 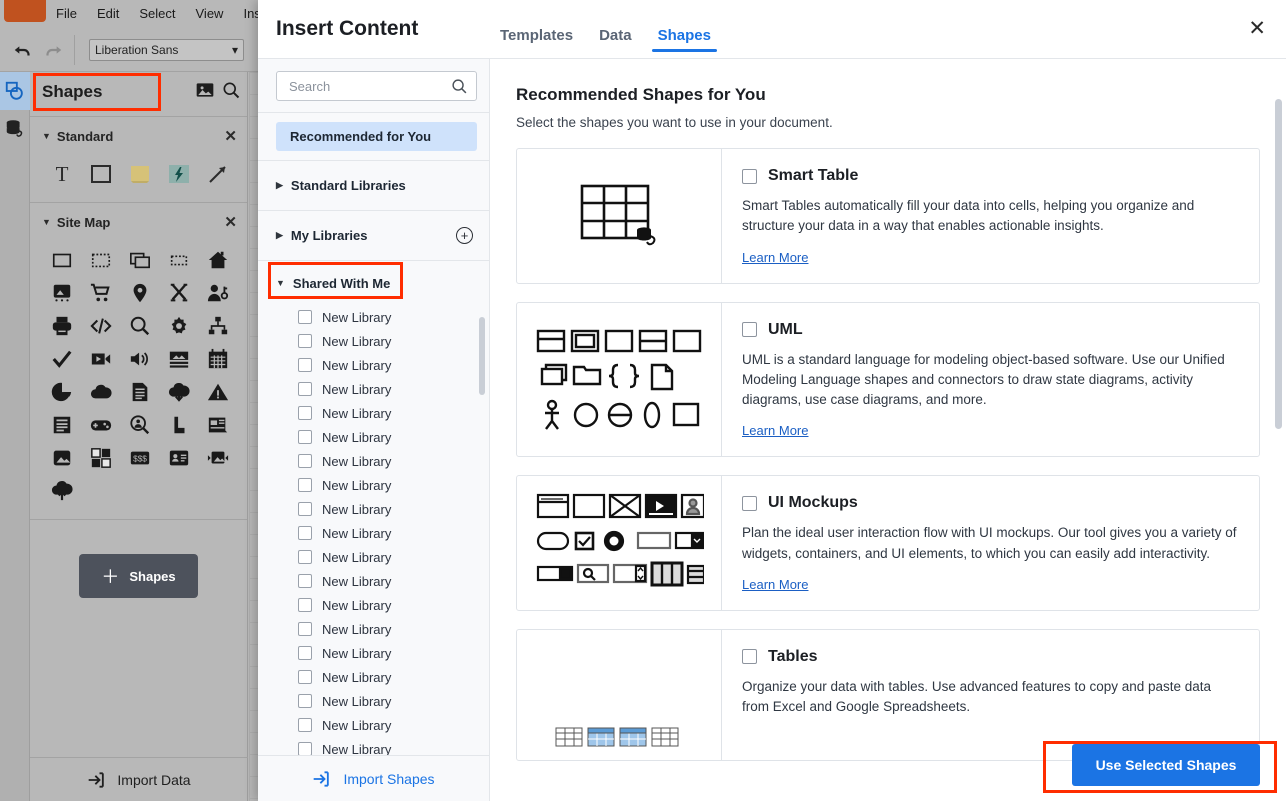 I want to click on learn-more-link: Learn More, so click(x=775, y=584).